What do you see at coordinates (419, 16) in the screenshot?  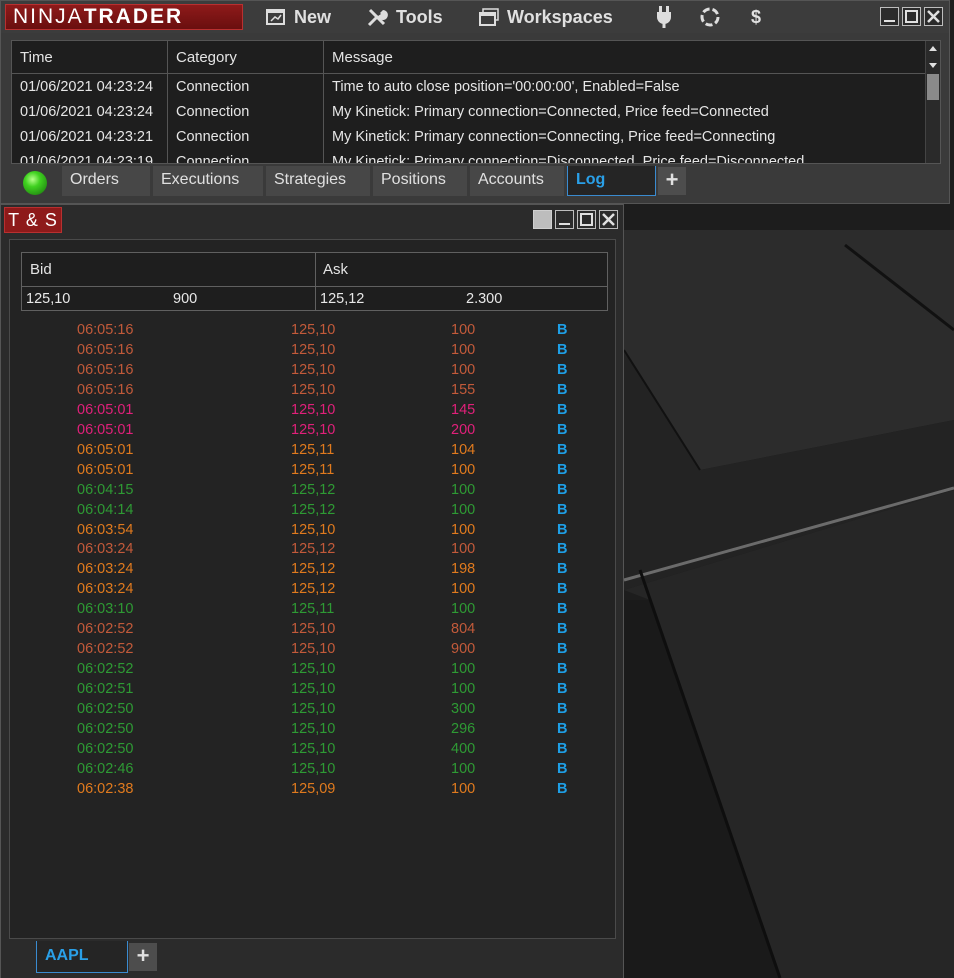 I see `menu-tools-label: Tools` at bounding box center [419, 16].